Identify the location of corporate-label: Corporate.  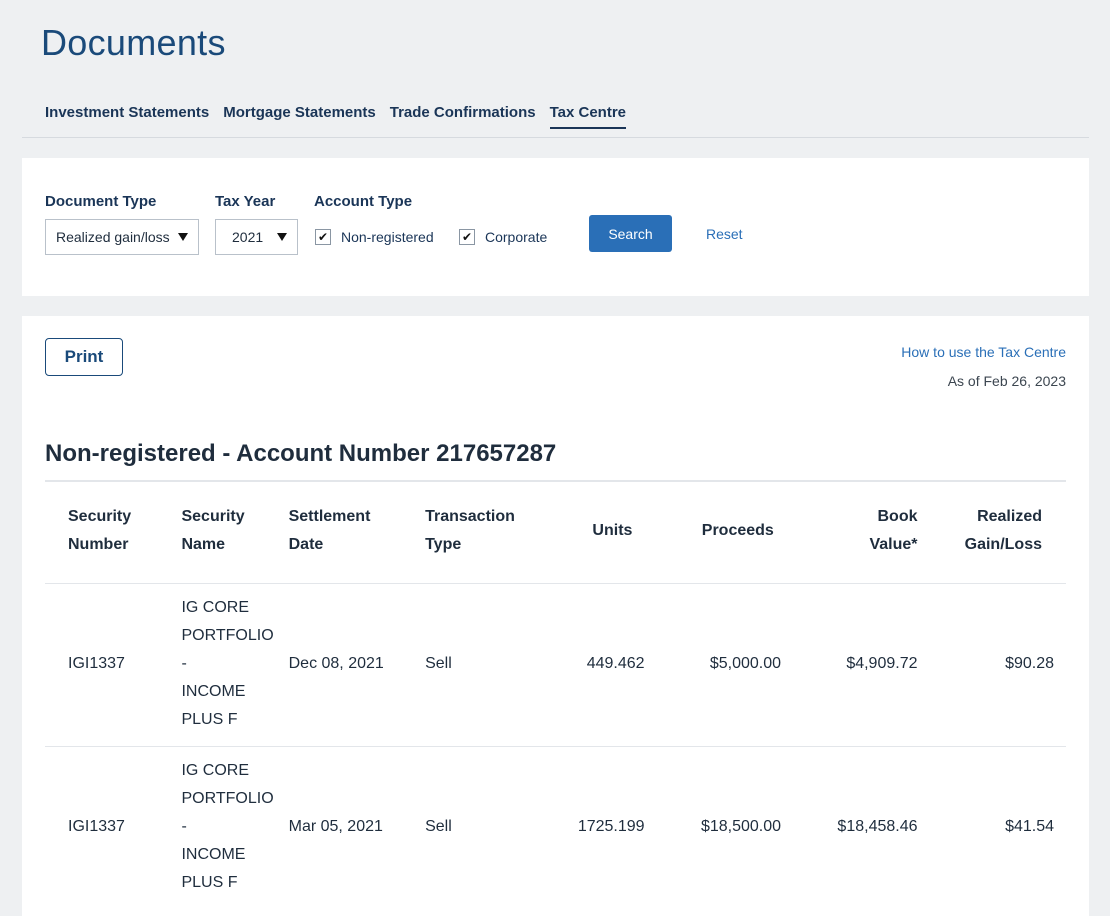
(516, 237).